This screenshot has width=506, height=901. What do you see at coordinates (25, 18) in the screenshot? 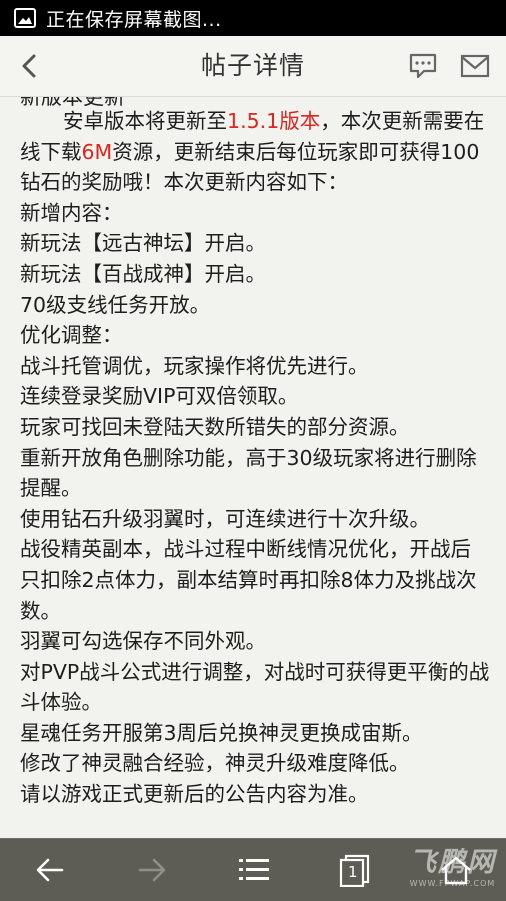
I see `picture-icon` at bounding box center [25, 18].